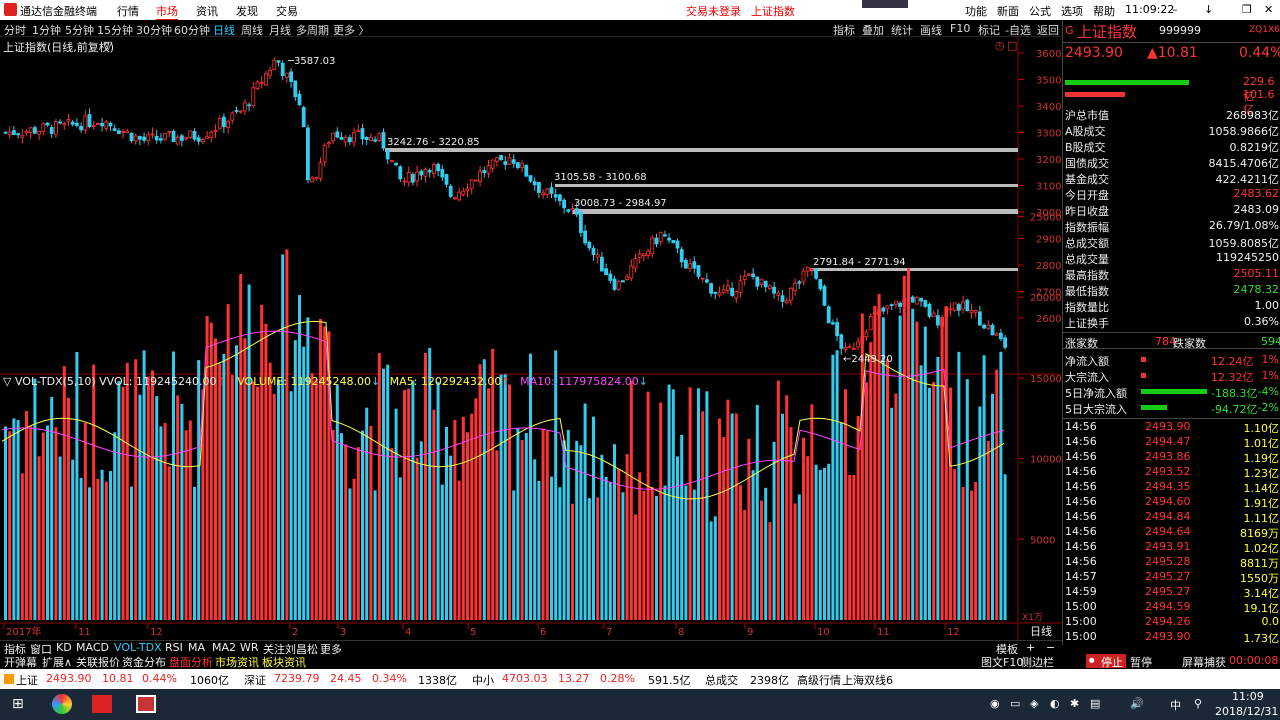  I want to click on stat-row: 昨日收盘 2483.09, so click(1172, 210).